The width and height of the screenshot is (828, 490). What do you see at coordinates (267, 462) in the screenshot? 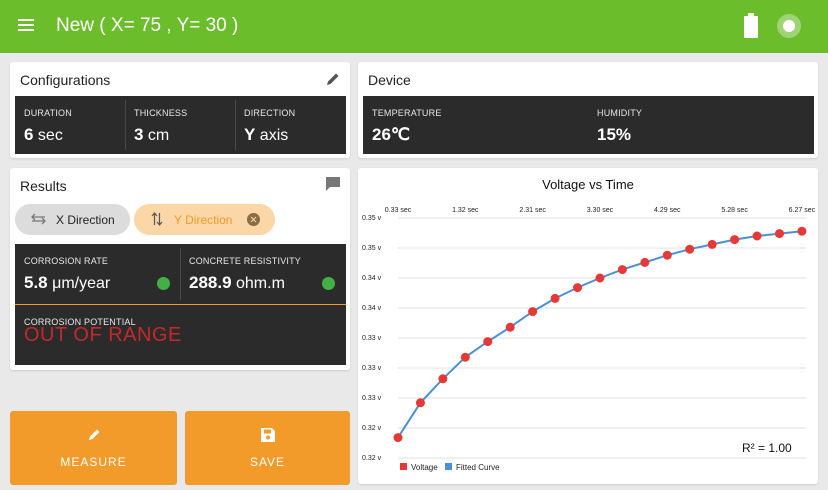
I see `save-label: SAVE` at bounding box center [267, 462].